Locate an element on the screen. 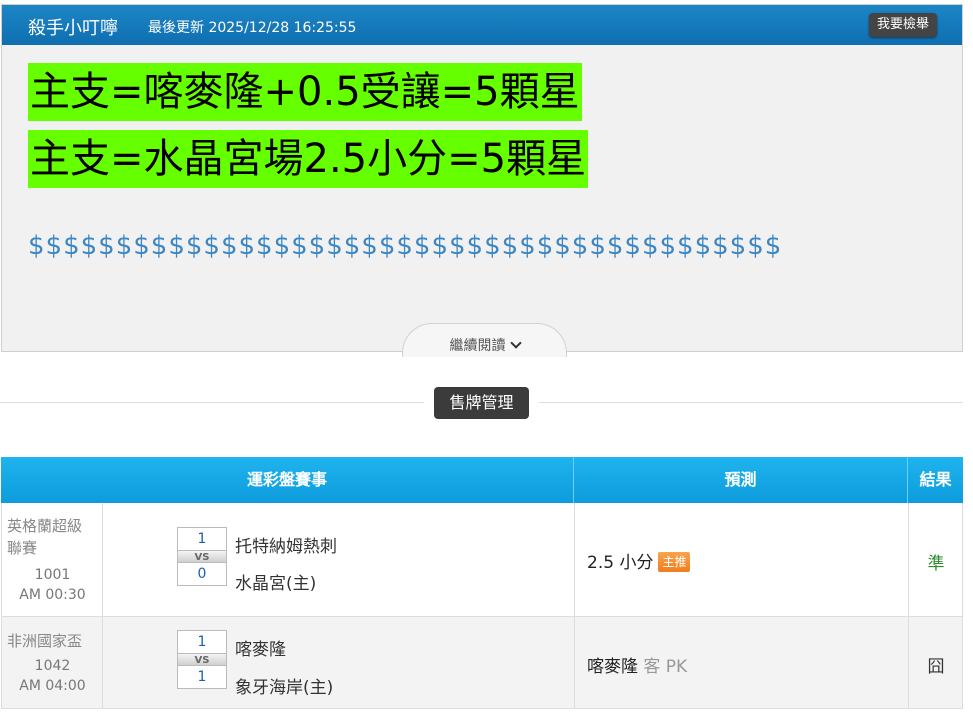 This screenshot has width=973, height=720. header-result: 結果 is located at coordinates (935, 479).